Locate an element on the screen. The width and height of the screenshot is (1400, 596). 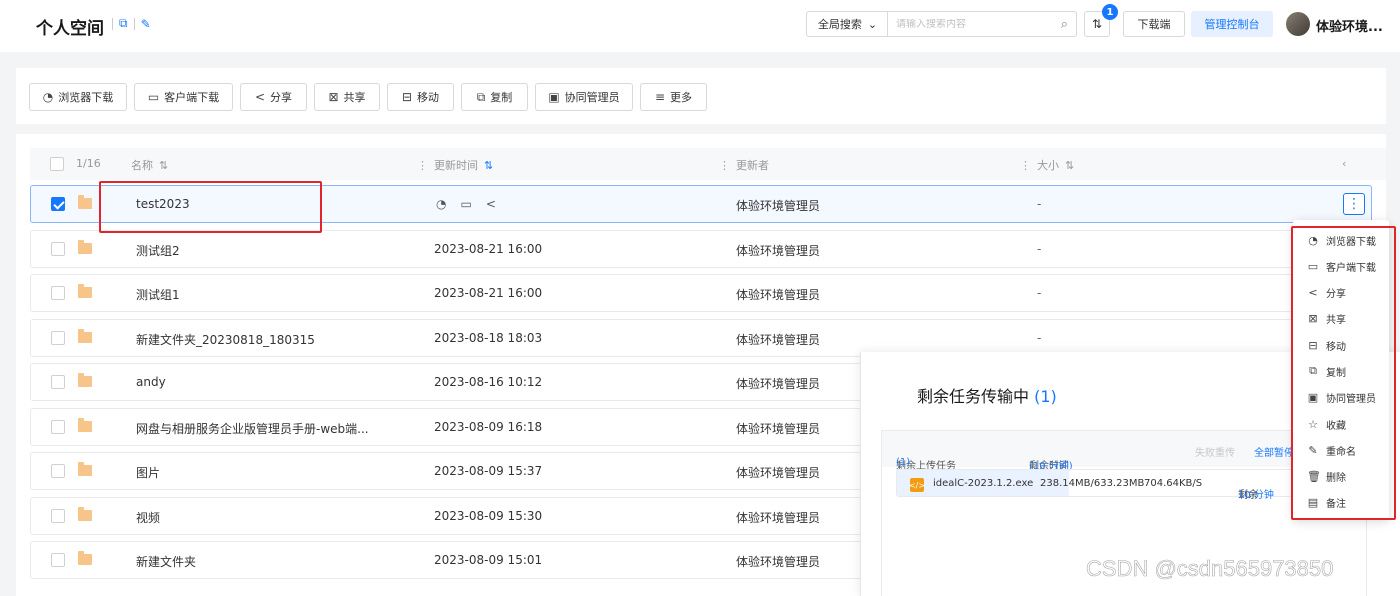
more-options-icon: ⋮ is located at coordinates (1354, 204).